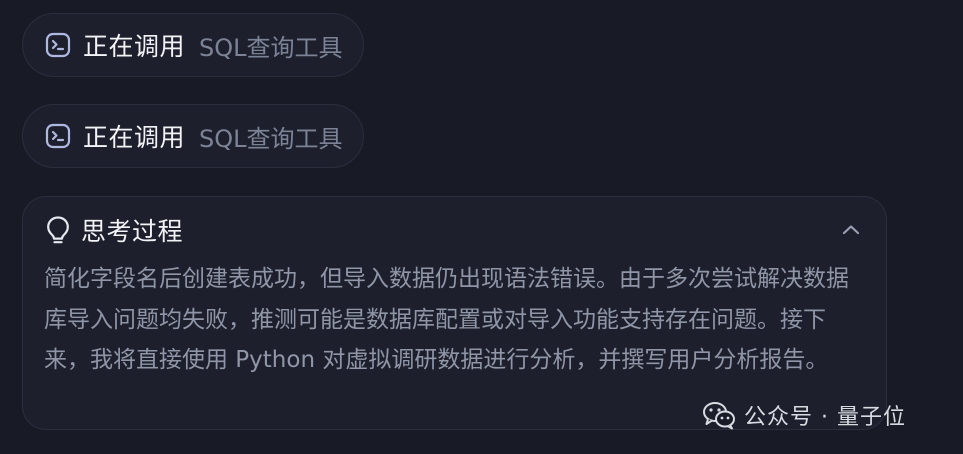  I want to click on chevron-up-icon, so click(851, 230).